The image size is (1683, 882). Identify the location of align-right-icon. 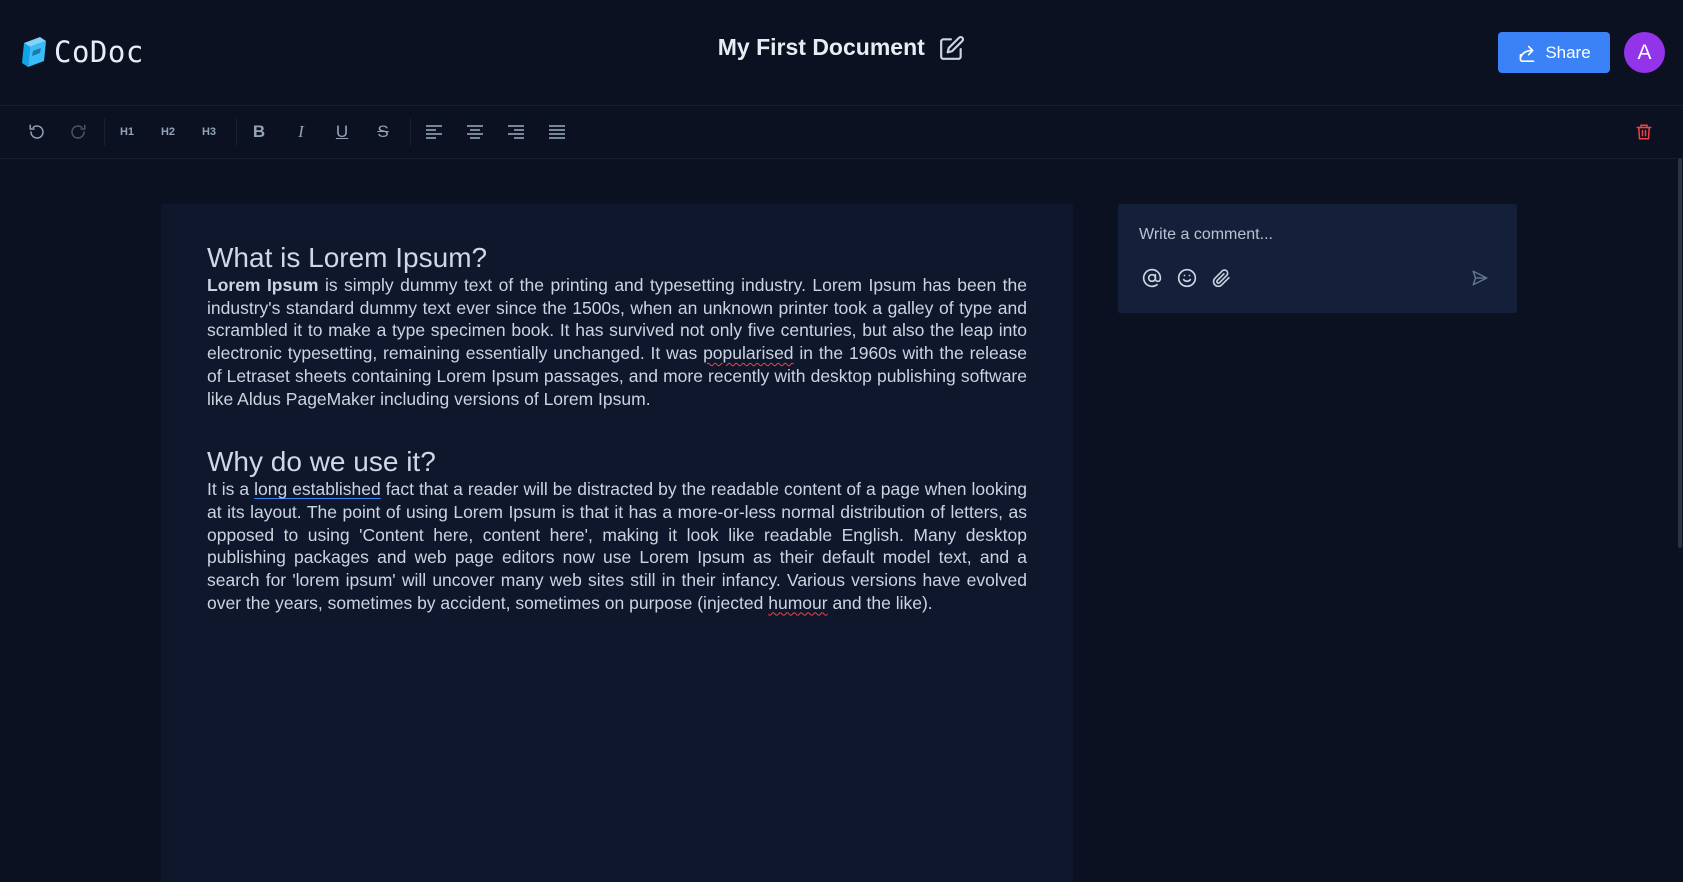
(516, 132).